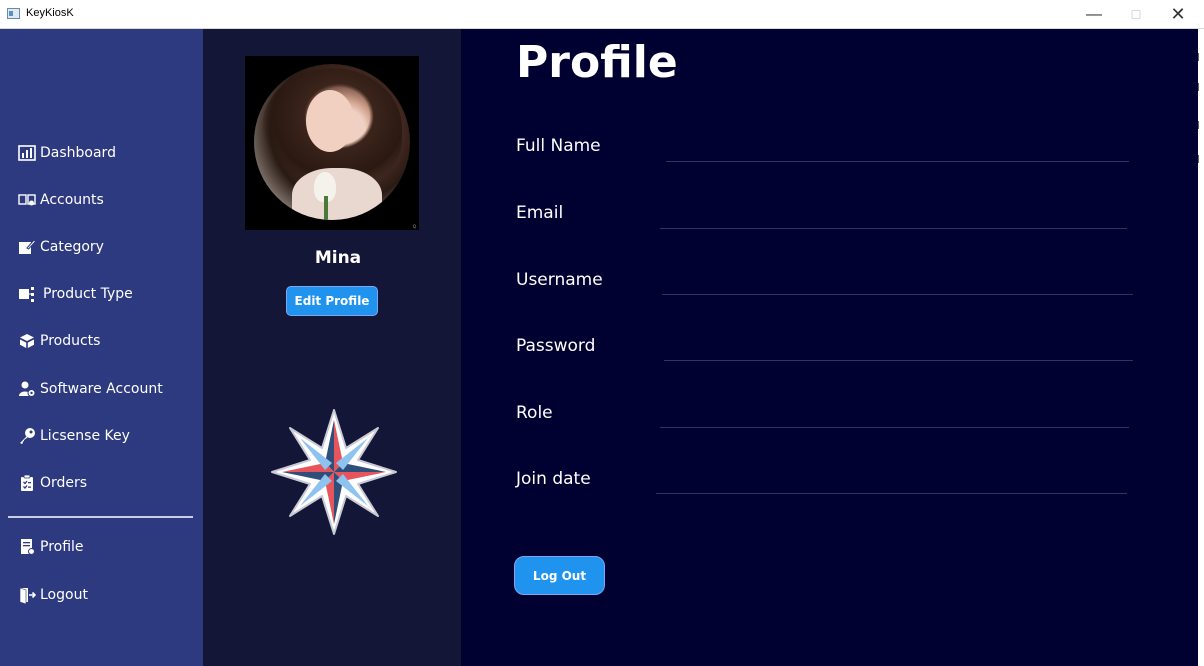 The height and width of the screenshot is (666, 1204). I want to click on minimize-button: —, so click(1094, 14).